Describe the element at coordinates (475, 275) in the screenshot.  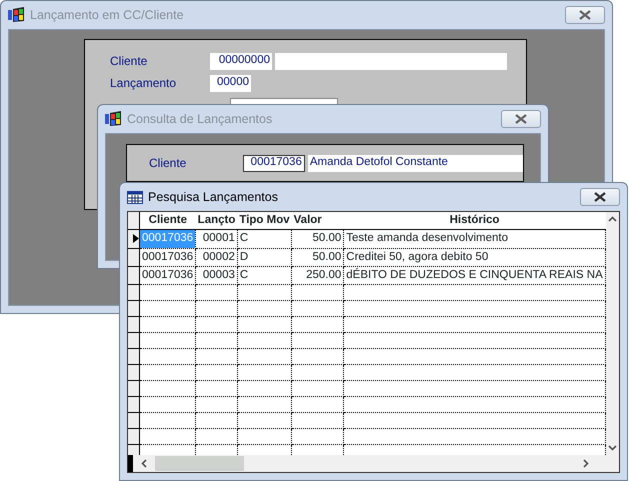
I see `table-cell: dÉBITO DE DUZEDOS E CINQUENTA REAIS NA` at that location.